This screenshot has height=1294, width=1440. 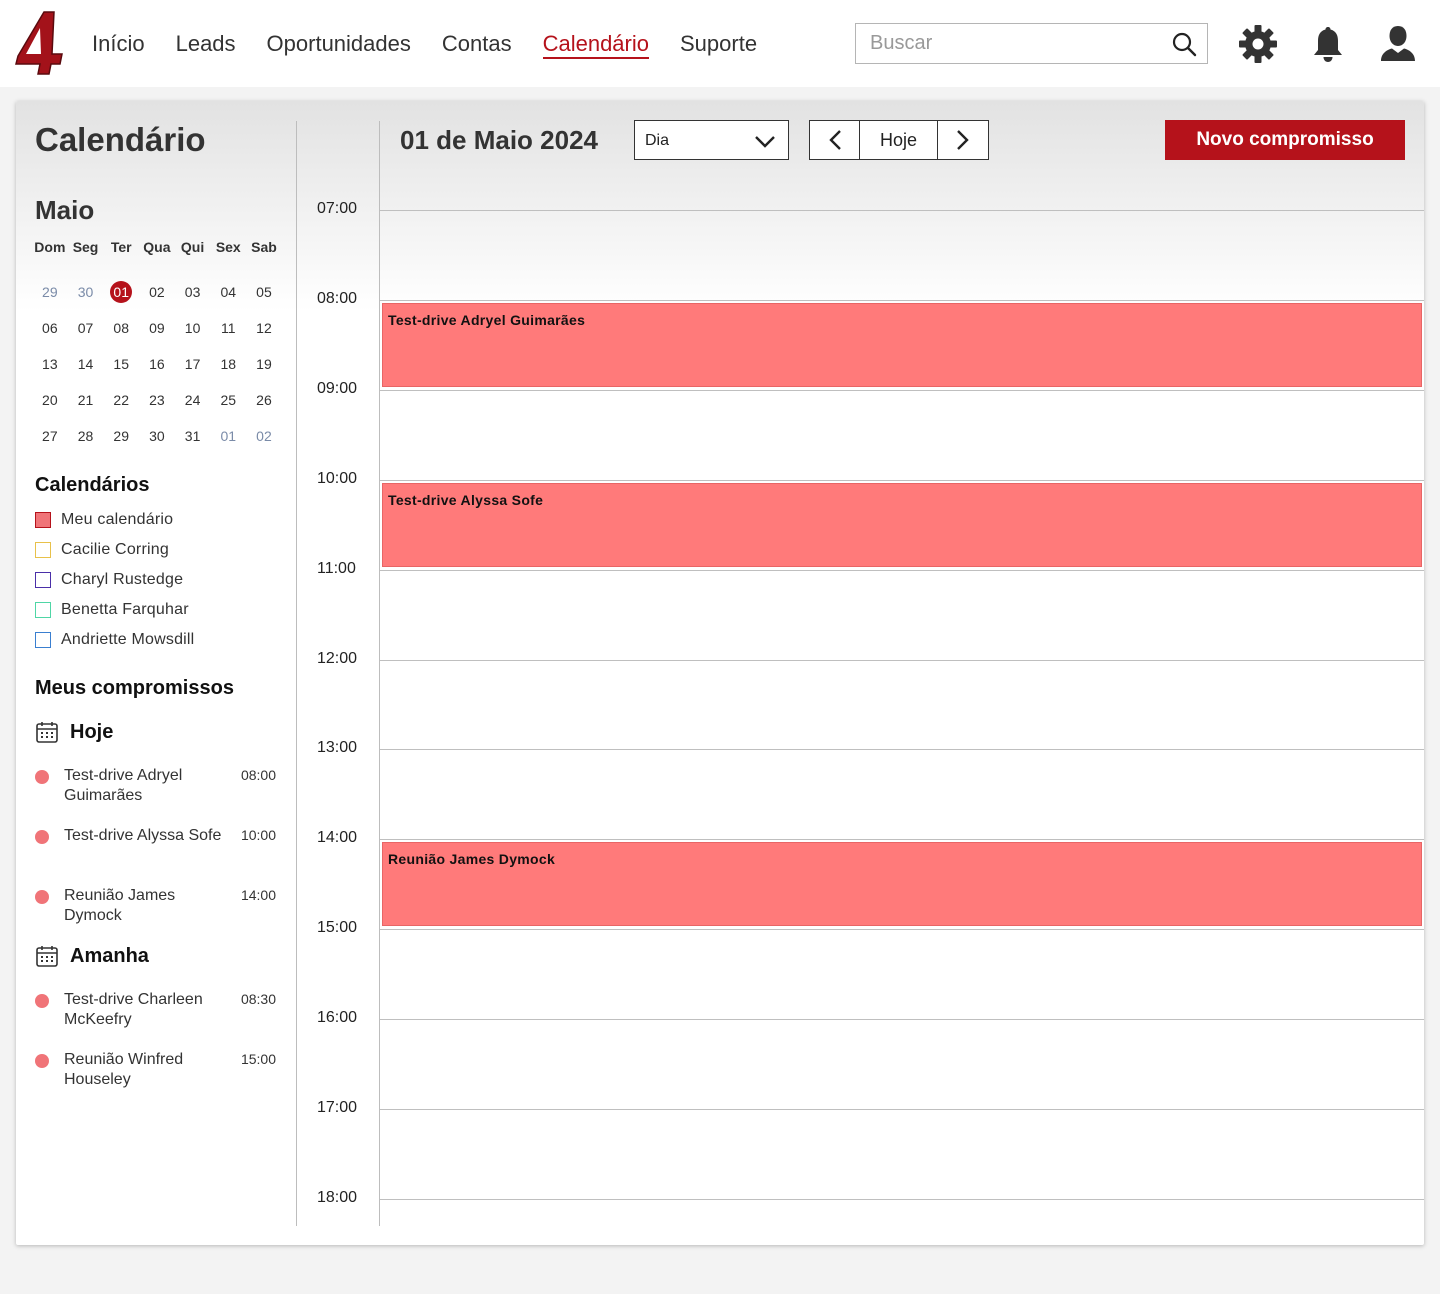 What do you see at coordinates (122, 579) in the screenshot?
I see `calendar-label: Charyl Rustedge` at bounding box center [122, 579].